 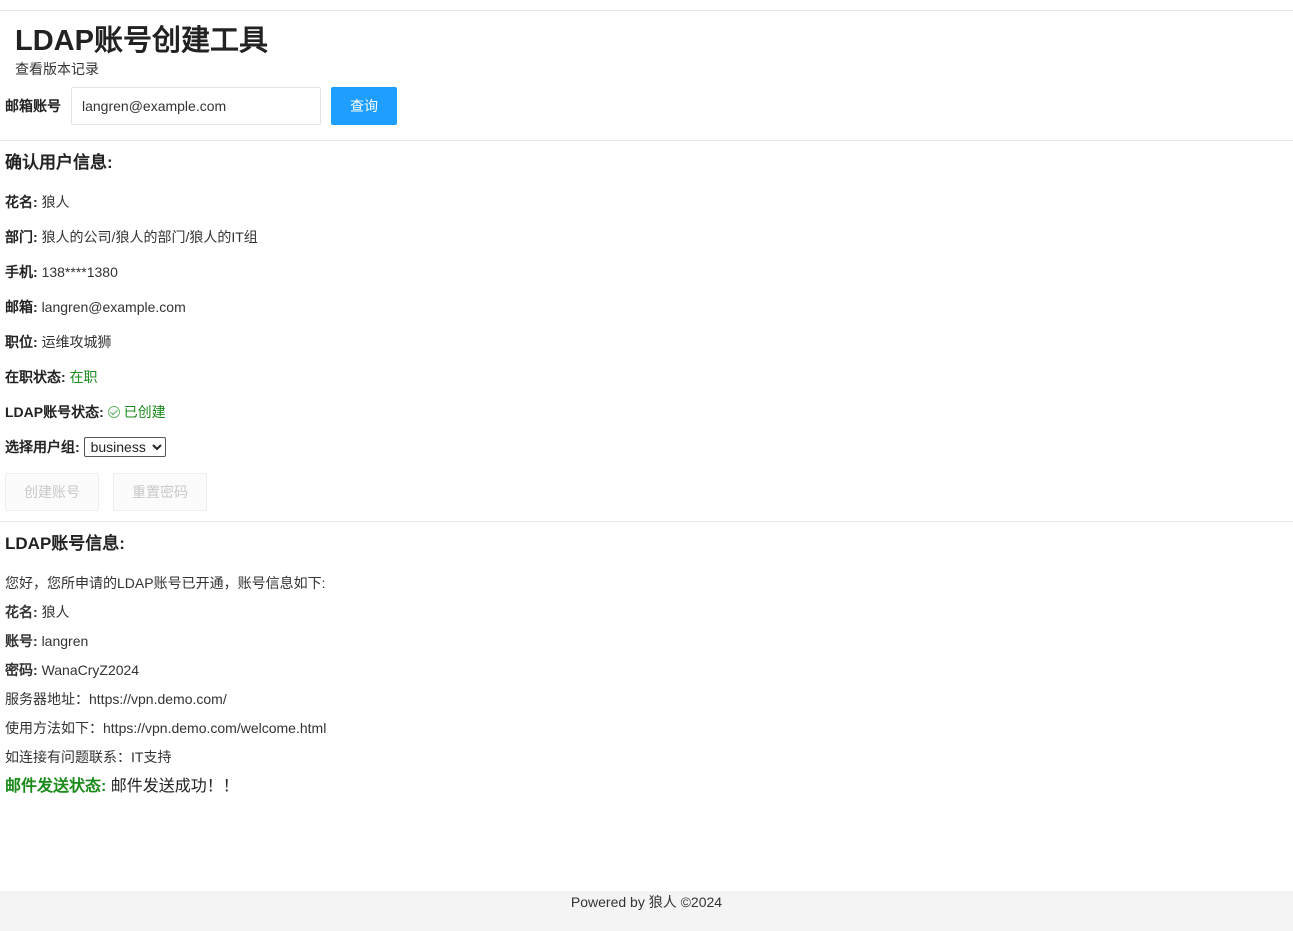 I want to click on ldap-nickname-row: 花名: 狼人, so click(x=37, y=612).